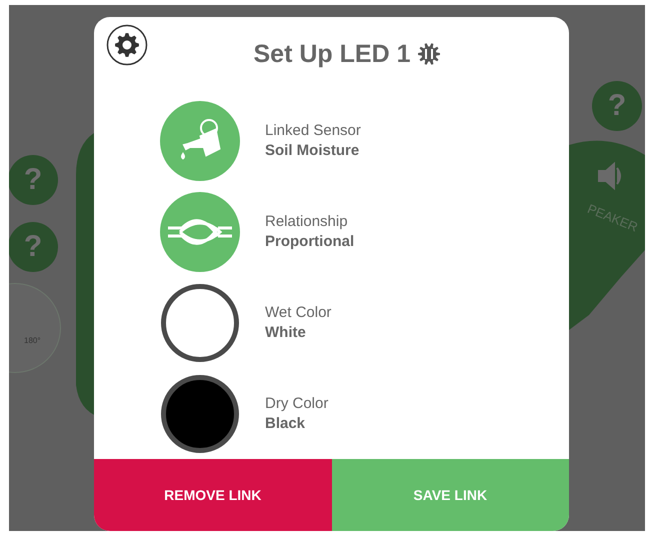 This screenshot has width=650, height=541. I want to click on row-value: Soil Moisture, so click(312, 150).